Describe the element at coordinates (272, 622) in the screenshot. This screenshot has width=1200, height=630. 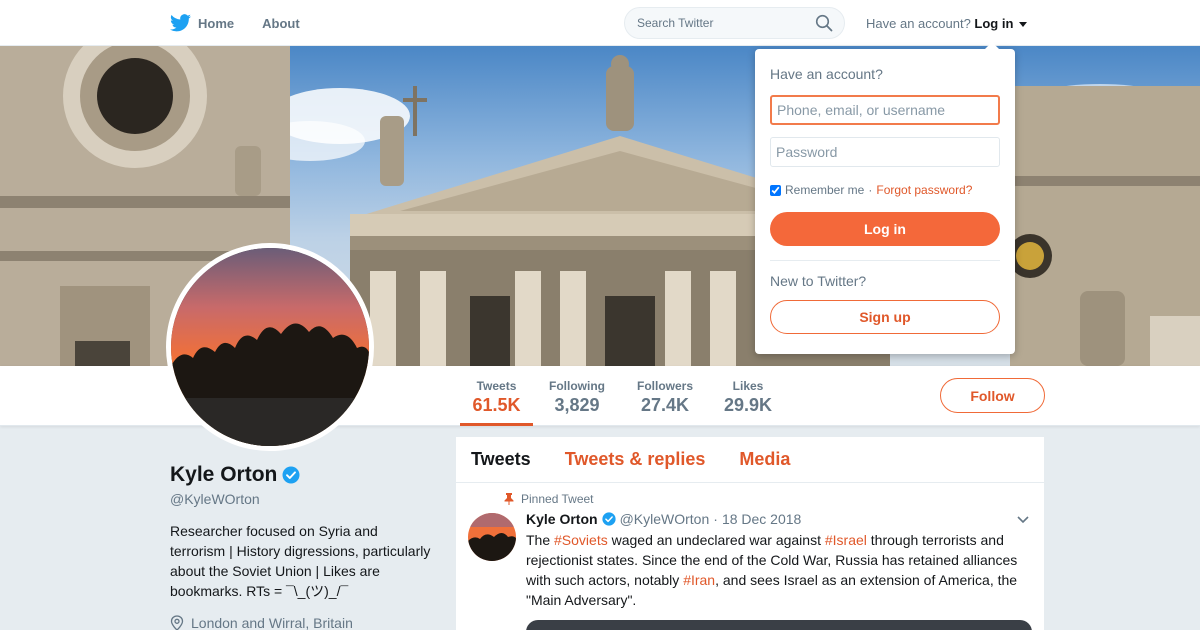
I see `profile-location-text: London and Wirral, Britain` at that location.